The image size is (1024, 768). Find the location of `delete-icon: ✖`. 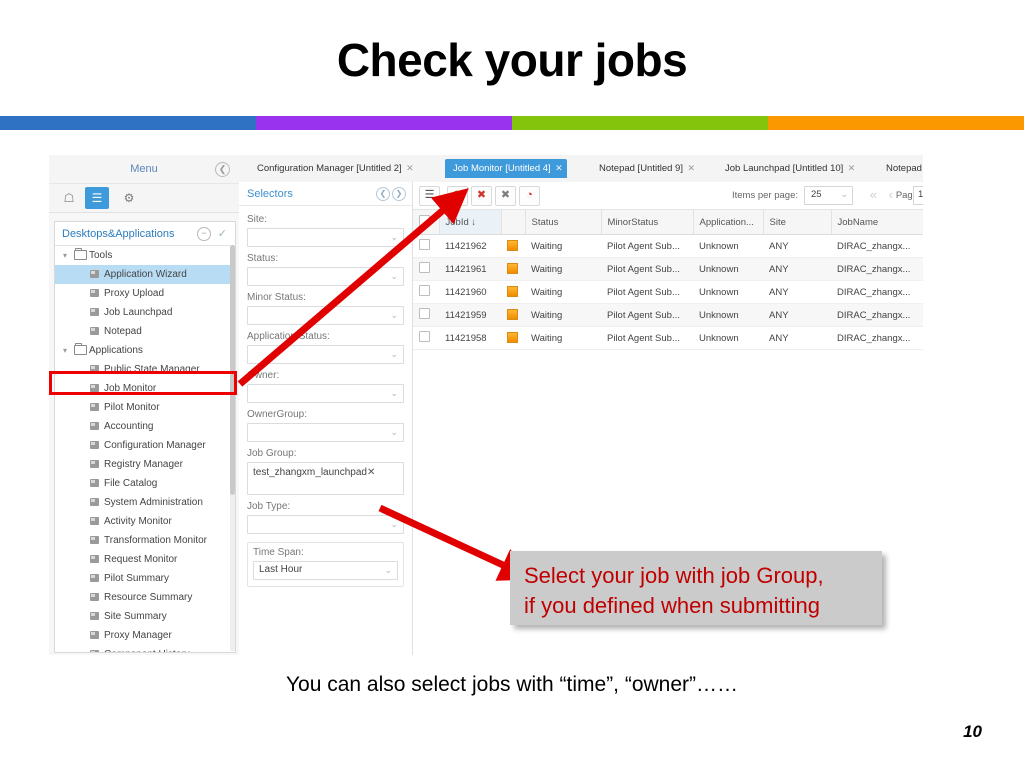

delete-icon: ✖ is located at coordinates (481, 196).